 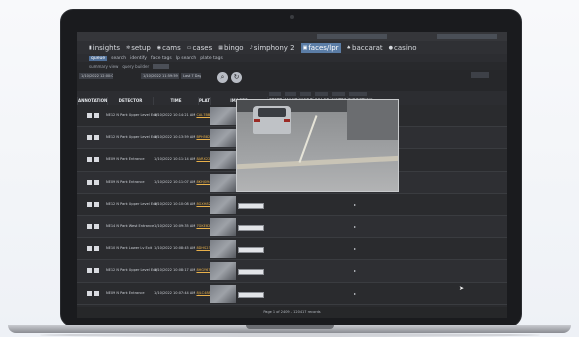 What do you see at coordinates (317, 145) in the screenshot?
I see `image-preview-popup` at bounding box center [317, 145].